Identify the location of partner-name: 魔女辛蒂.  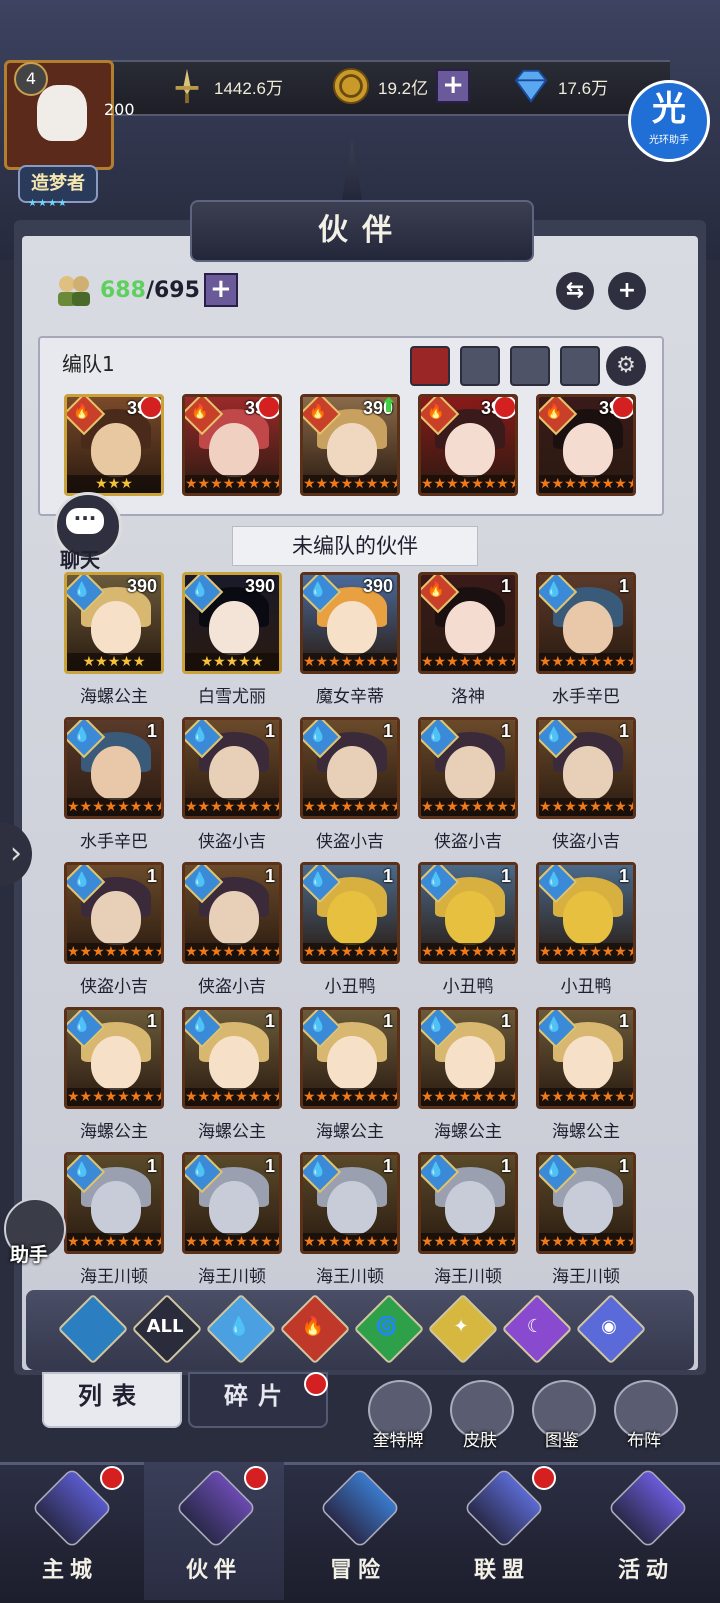
(350, 697).